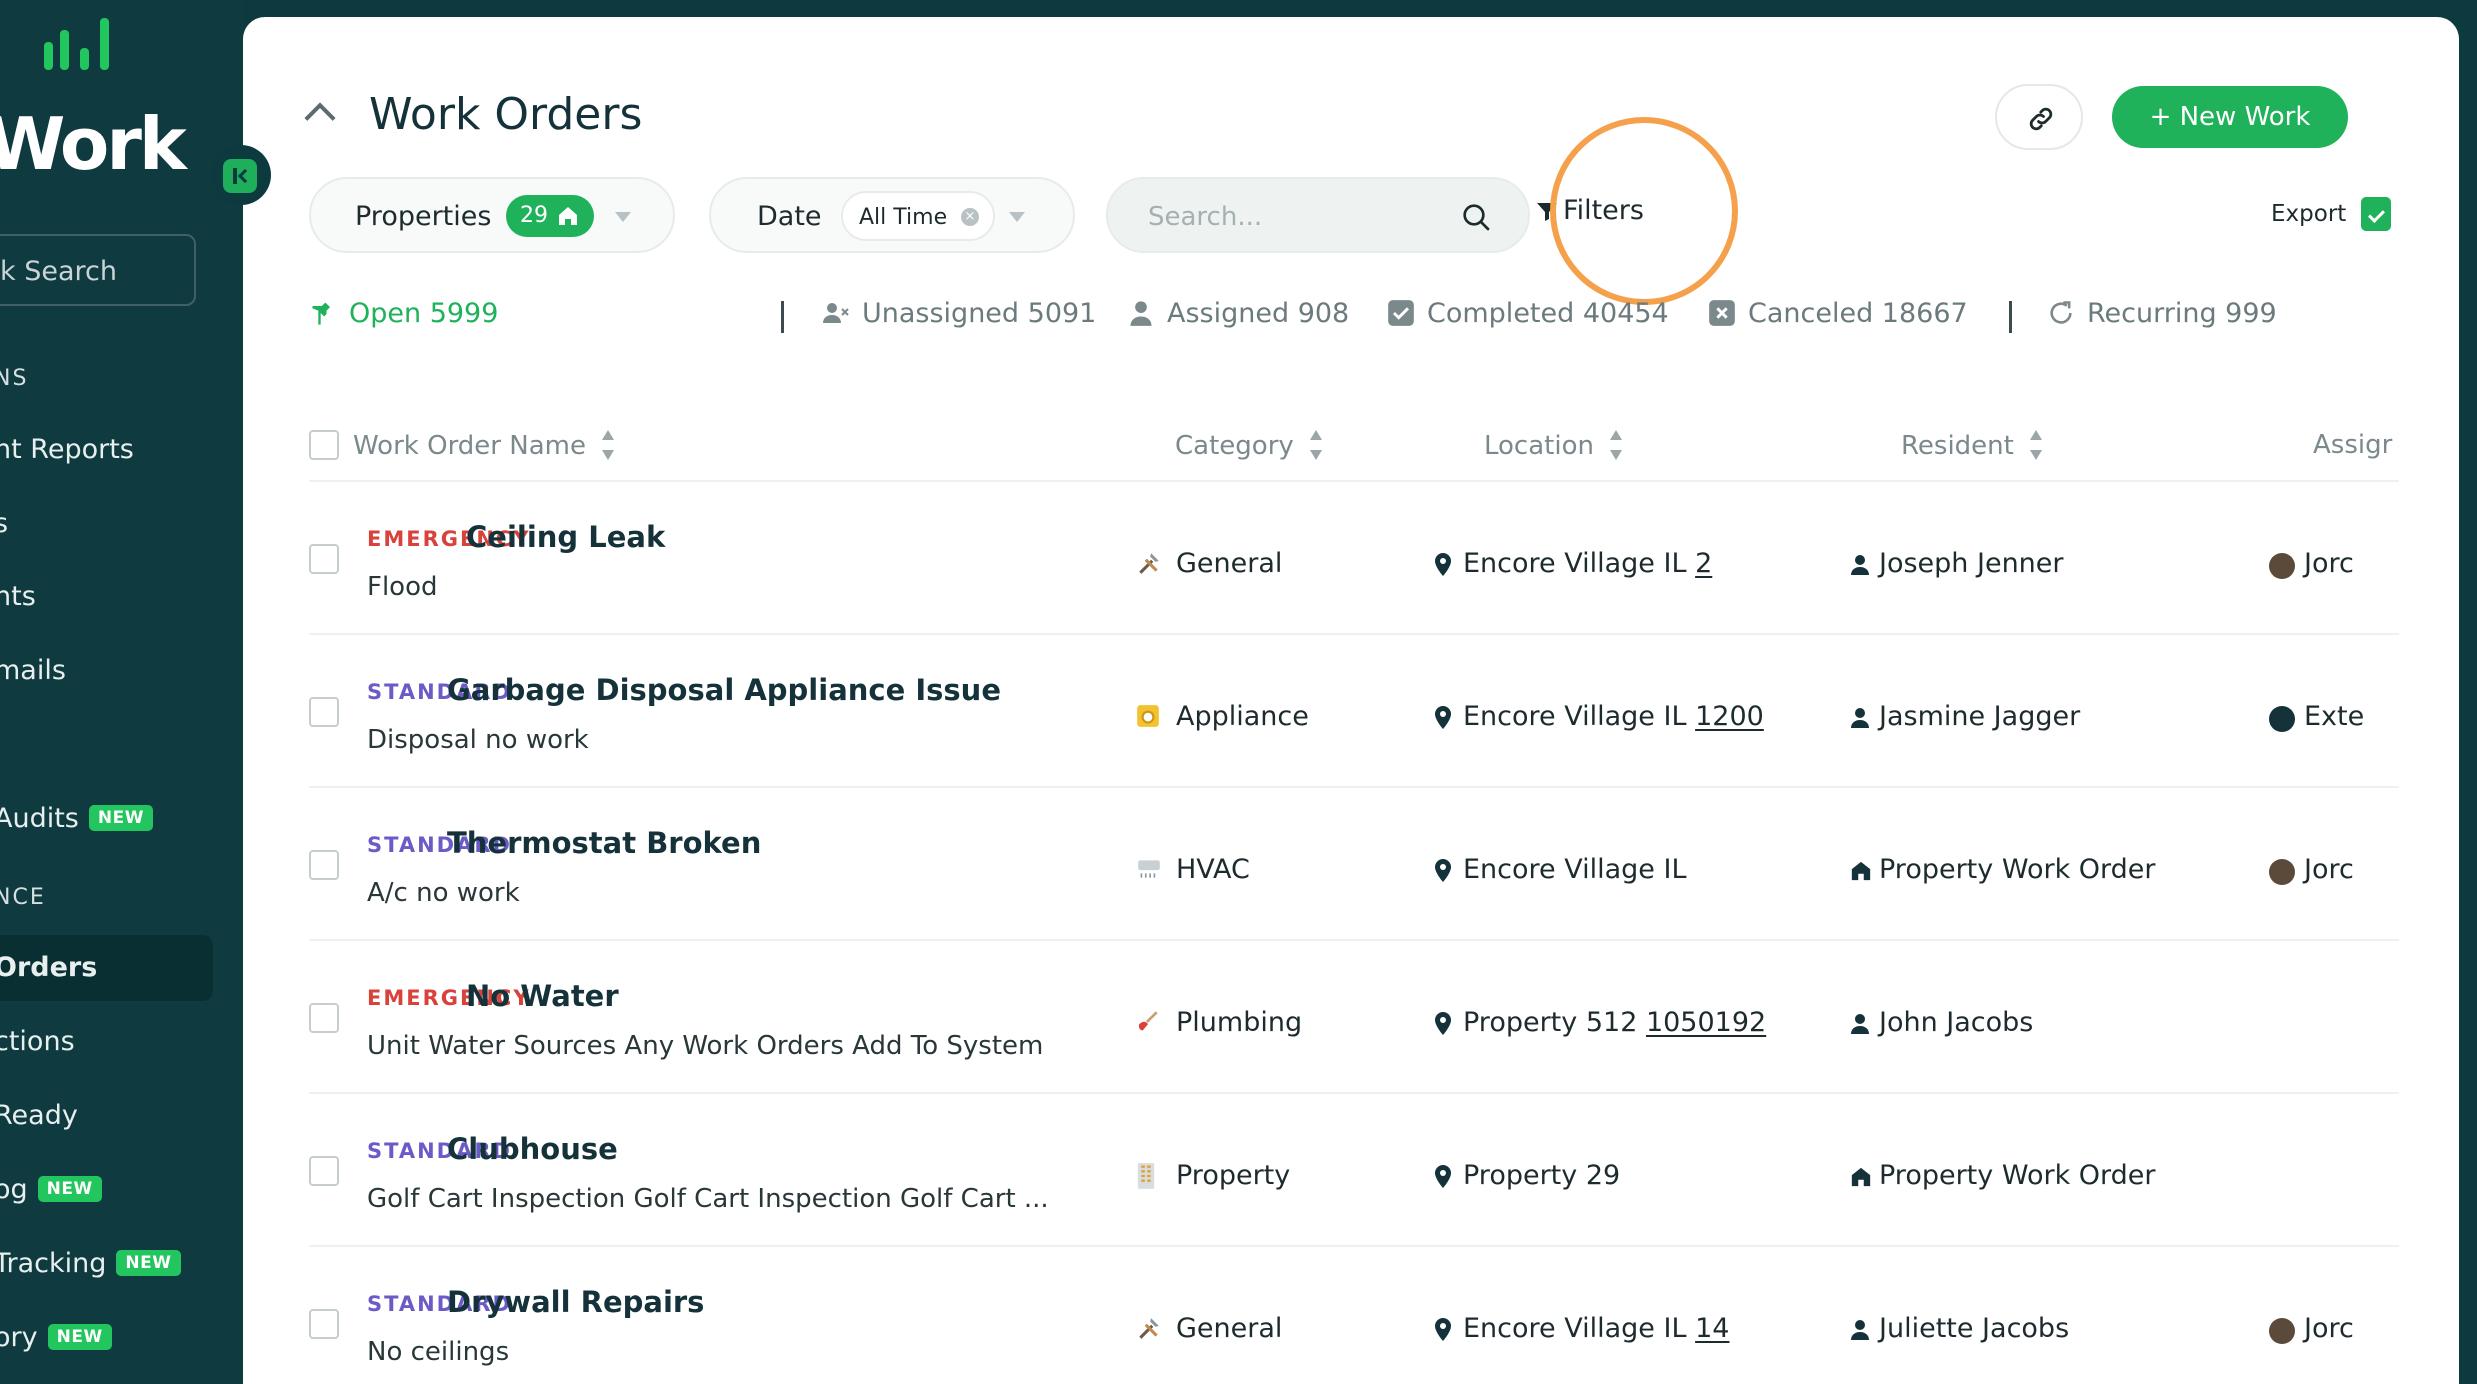  What do you see at coordinates (604, 843) in the screenshot?
I see `work-order-name: Thermostat Broken` at bounding box center [604, 843].